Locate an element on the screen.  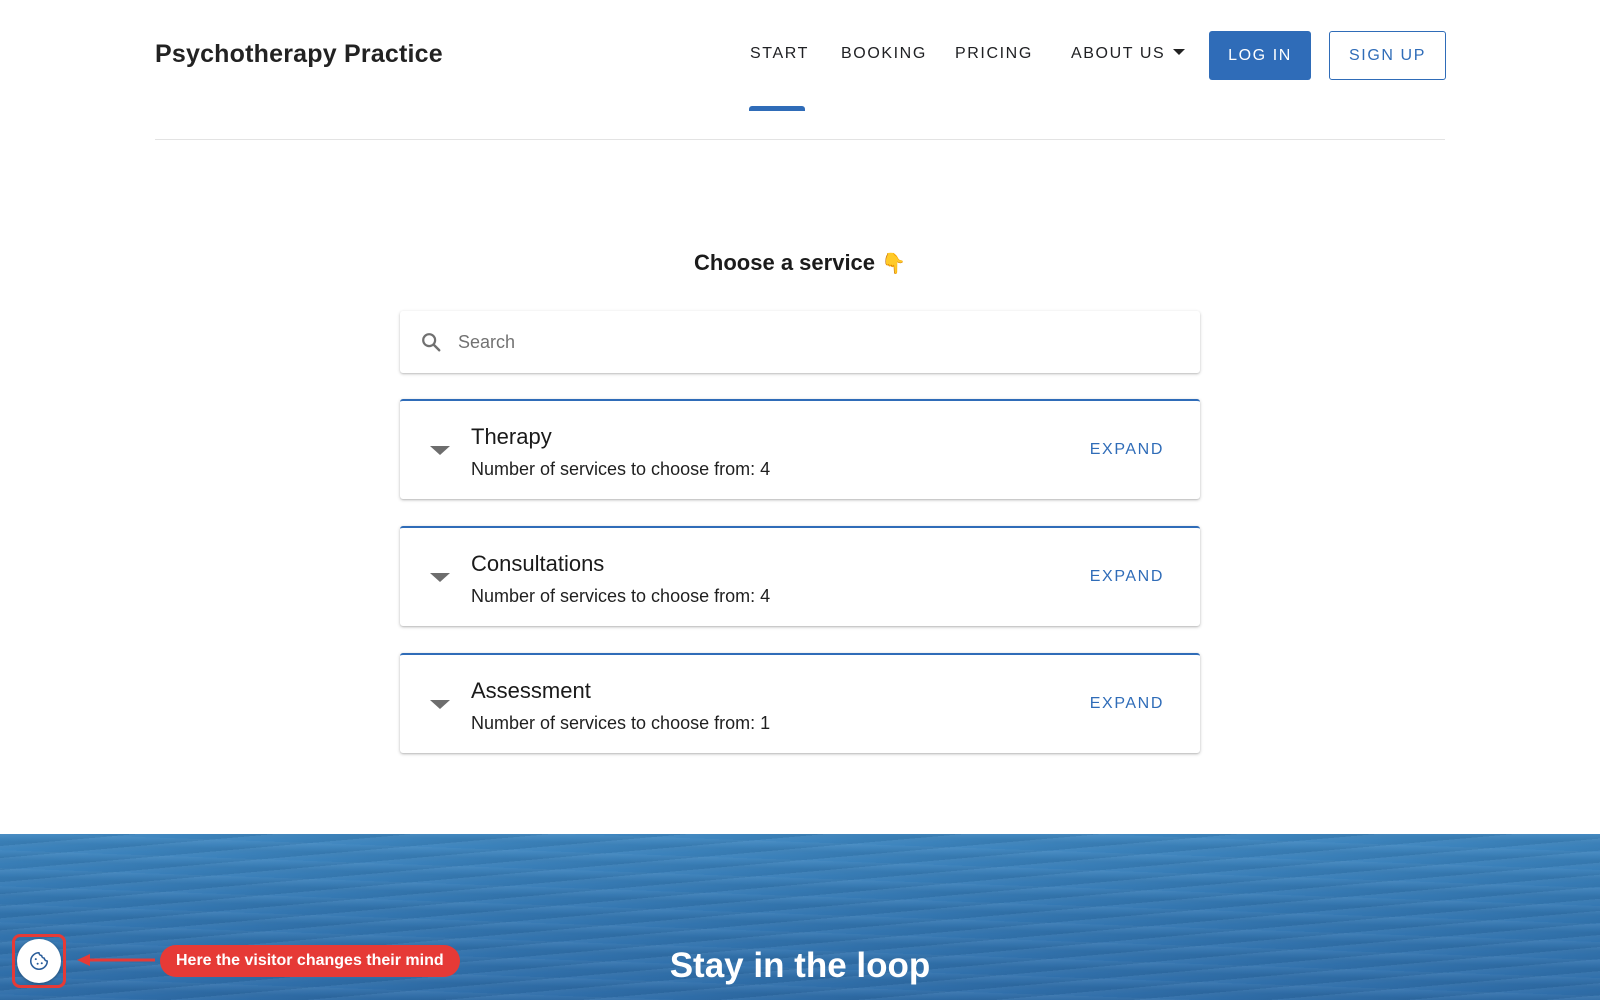
annotation-arrow-icon is located at coordinates (116, 960).